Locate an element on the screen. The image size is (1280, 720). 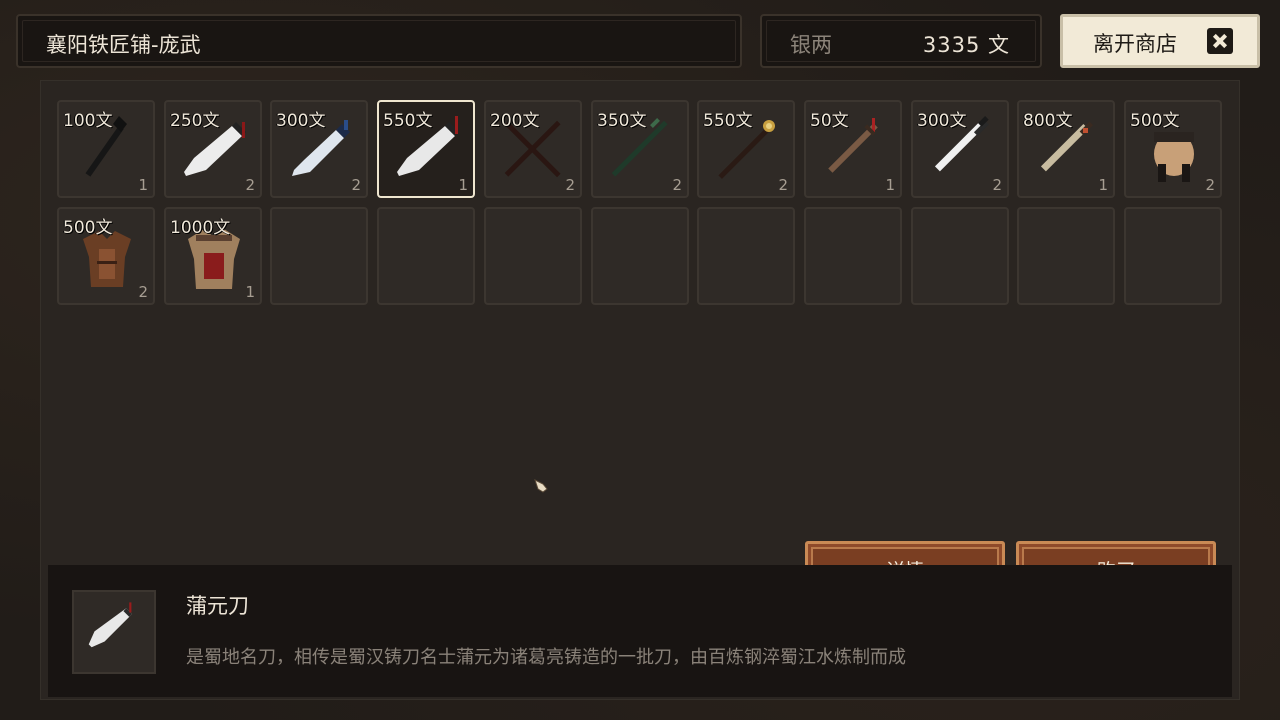
currency-bar: 银两 3335 文 is located at coordinates (901, 41).